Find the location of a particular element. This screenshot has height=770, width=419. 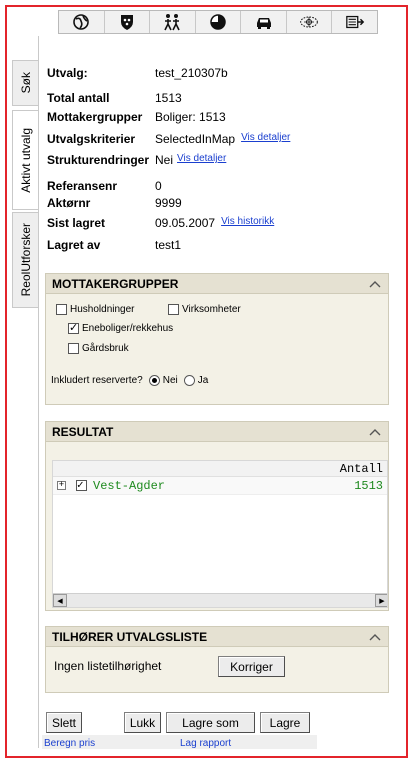

aktor-row: Aktørnr 9999 is located at coordinates (114, 203).